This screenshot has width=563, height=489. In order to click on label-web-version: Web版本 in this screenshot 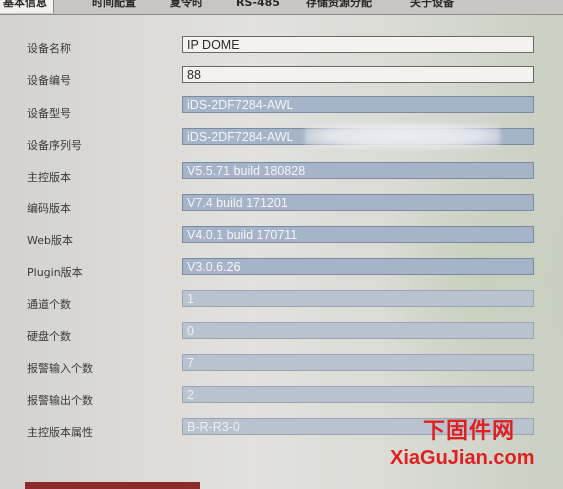, I will do `click(50, 240)`.